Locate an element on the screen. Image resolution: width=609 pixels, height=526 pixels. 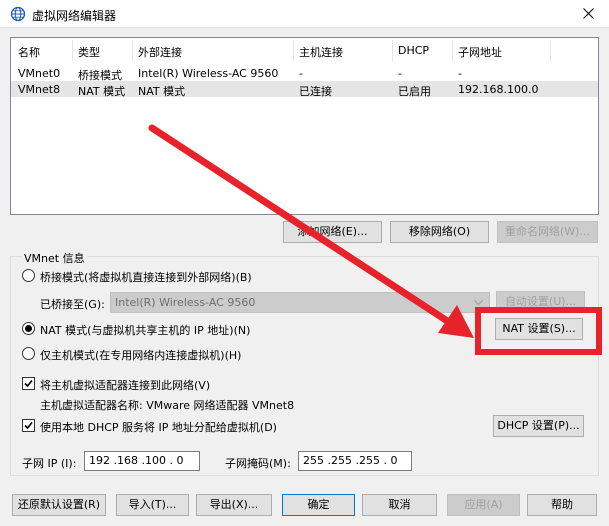
annotation-highlight-box is located at coordinates (538, 331).